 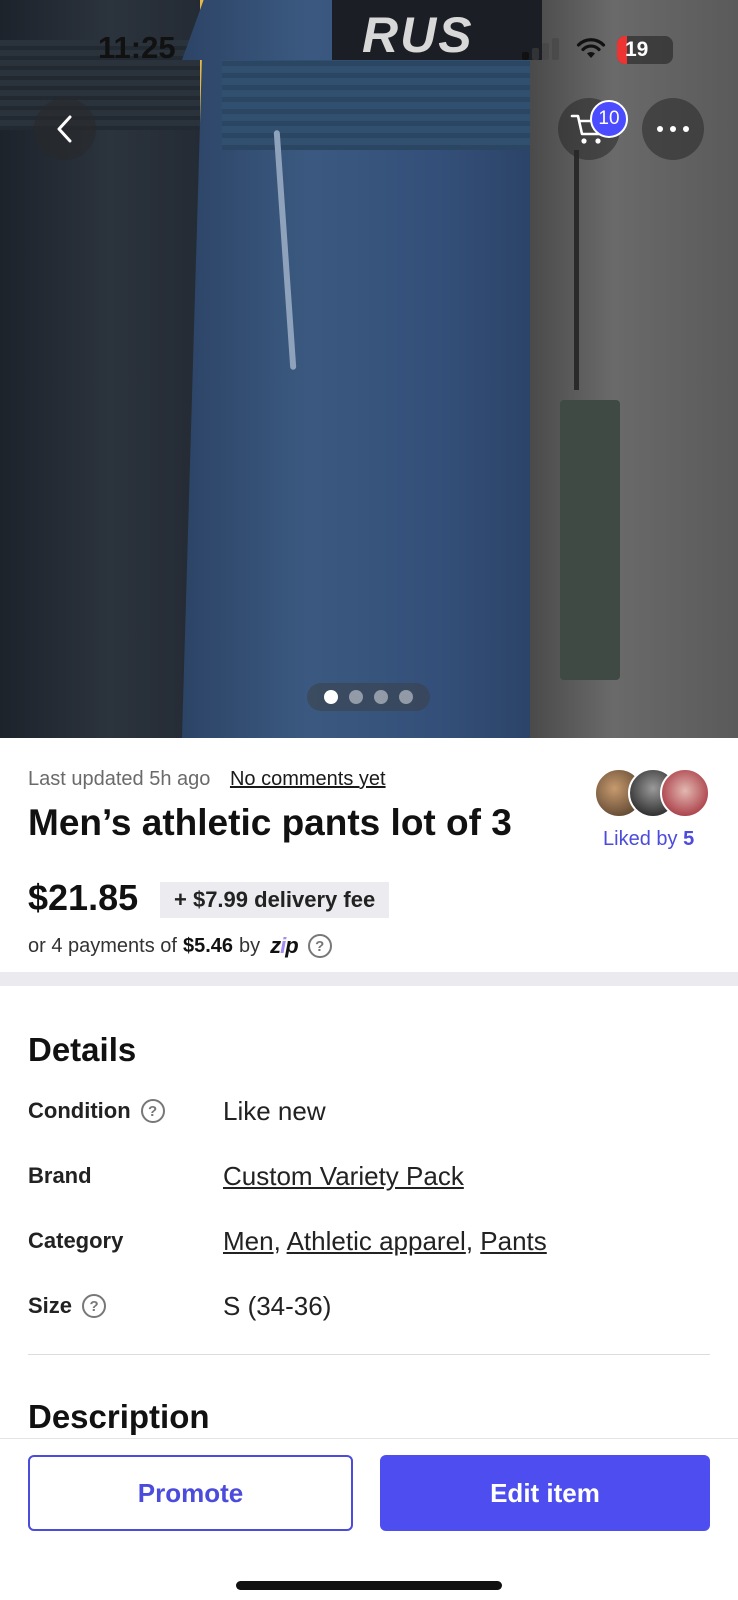 What do you see at coordinates (376, 1241) in the screenshot?
I see `category-link-athletic-apparel: Athletic apparel` at bounding box center [376, 1241].